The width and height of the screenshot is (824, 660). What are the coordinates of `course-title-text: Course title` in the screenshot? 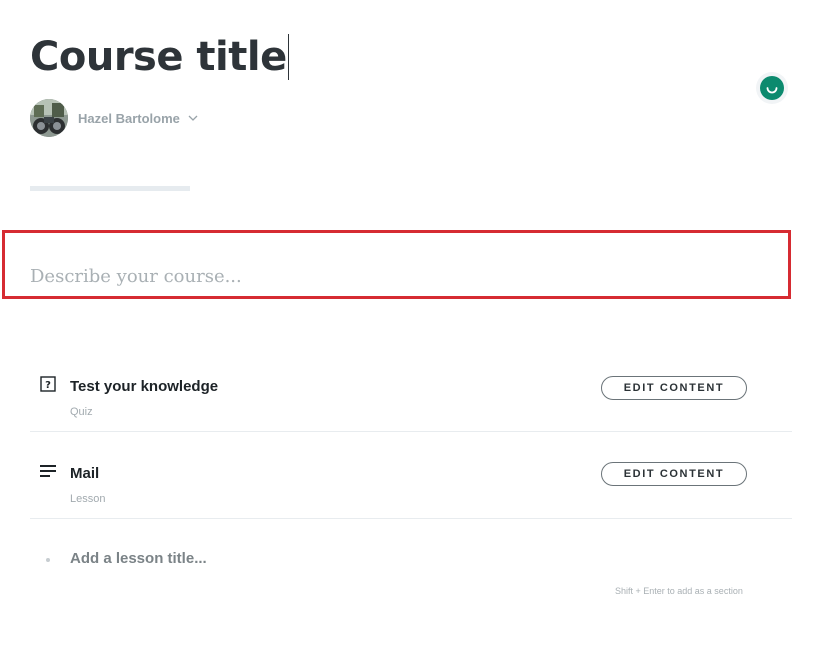 It's located at (158, 57).